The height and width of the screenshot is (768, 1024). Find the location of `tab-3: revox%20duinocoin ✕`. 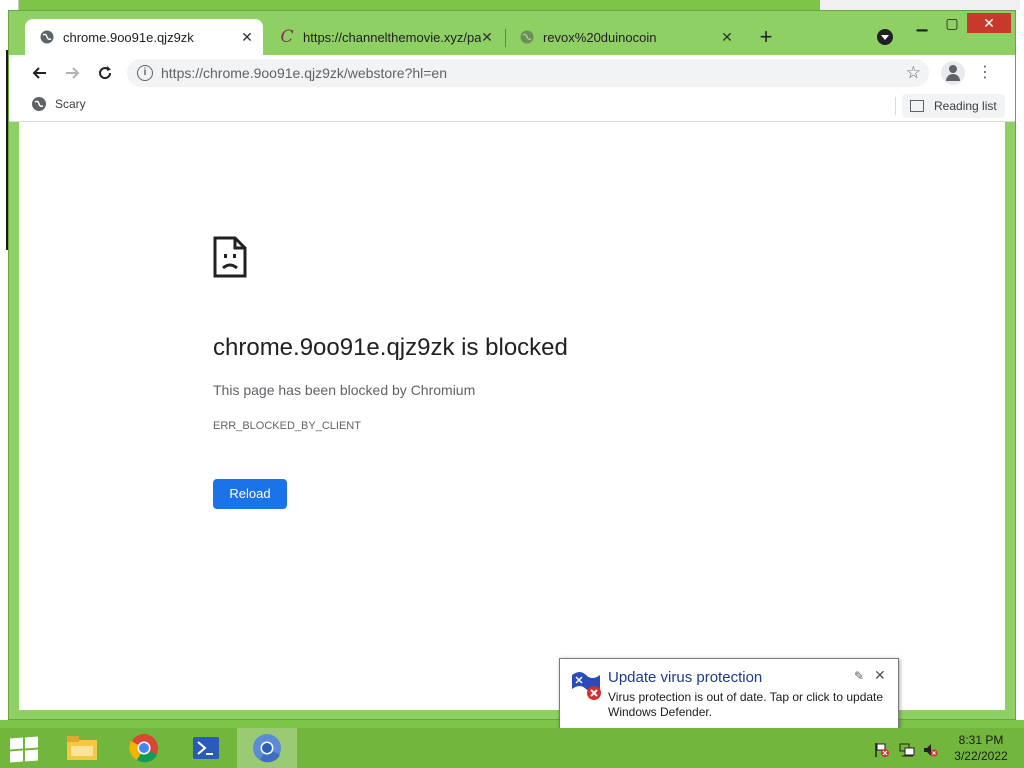

tab-3: revox%20duinocoin ✕ is located at coordinates (624, 37).